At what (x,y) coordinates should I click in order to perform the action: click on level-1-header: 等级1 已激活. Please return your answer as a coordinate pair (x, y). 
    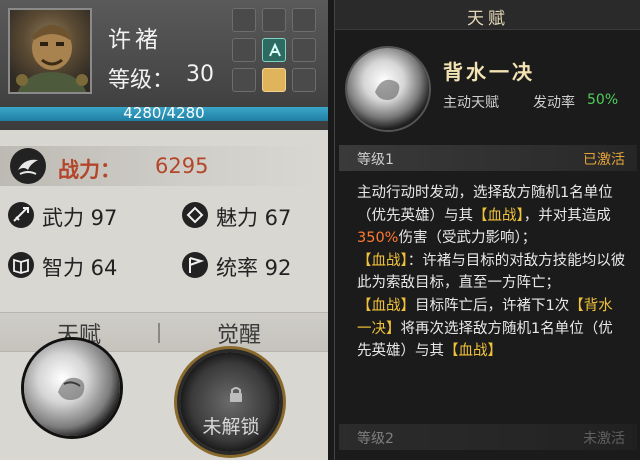
    Looking at the image, I should click on (488, 158).